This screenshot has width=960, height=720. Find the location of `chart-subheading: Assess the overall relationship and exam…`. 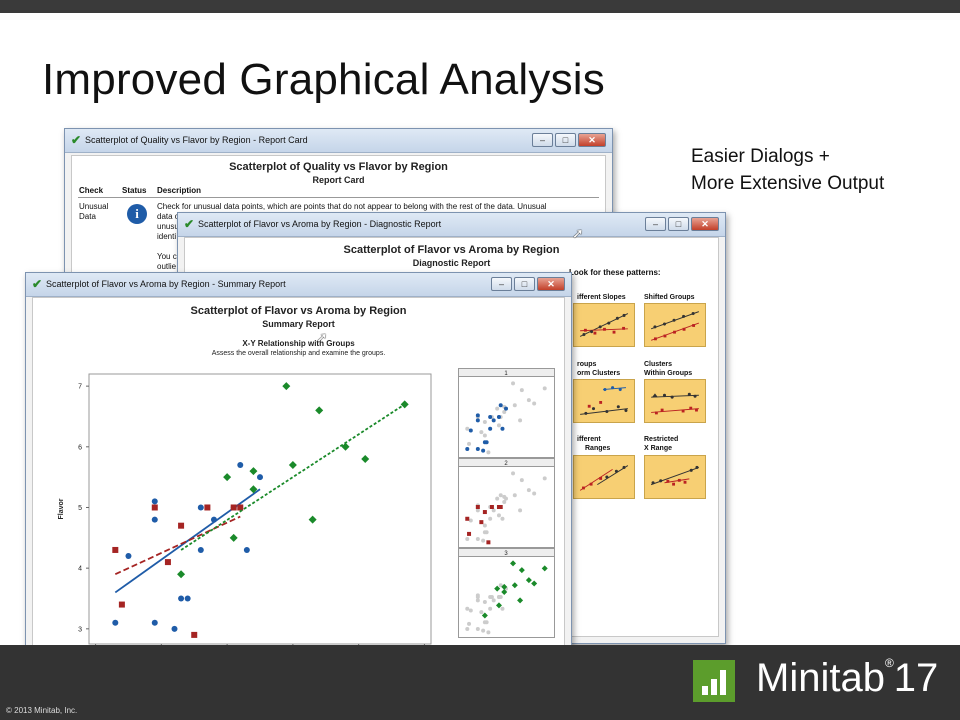

chart-subheading: Assess the overall relationship and exam… is located at coordinates (298, 353).